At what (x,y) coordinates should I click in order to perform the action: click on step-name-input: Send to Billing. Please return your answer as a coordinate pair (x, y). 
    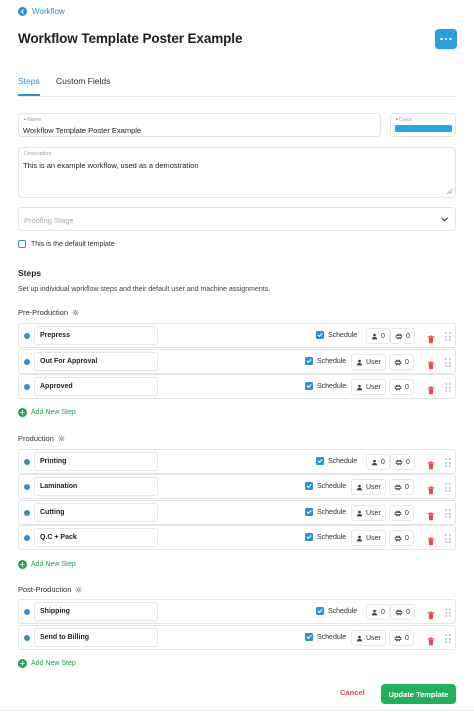
    Looking at the image, I should click on (96, 637).